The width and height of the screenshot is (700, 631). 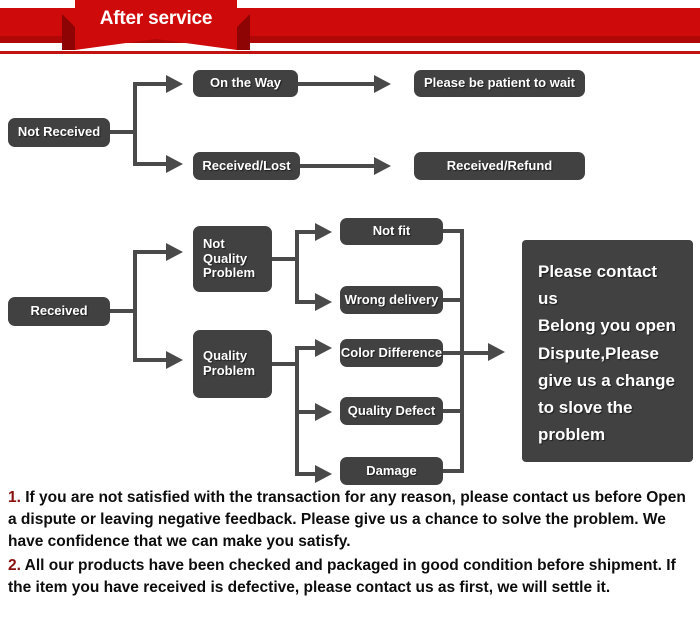 I want to click on connector-arm-not-quality, so click(x=150, y=252).